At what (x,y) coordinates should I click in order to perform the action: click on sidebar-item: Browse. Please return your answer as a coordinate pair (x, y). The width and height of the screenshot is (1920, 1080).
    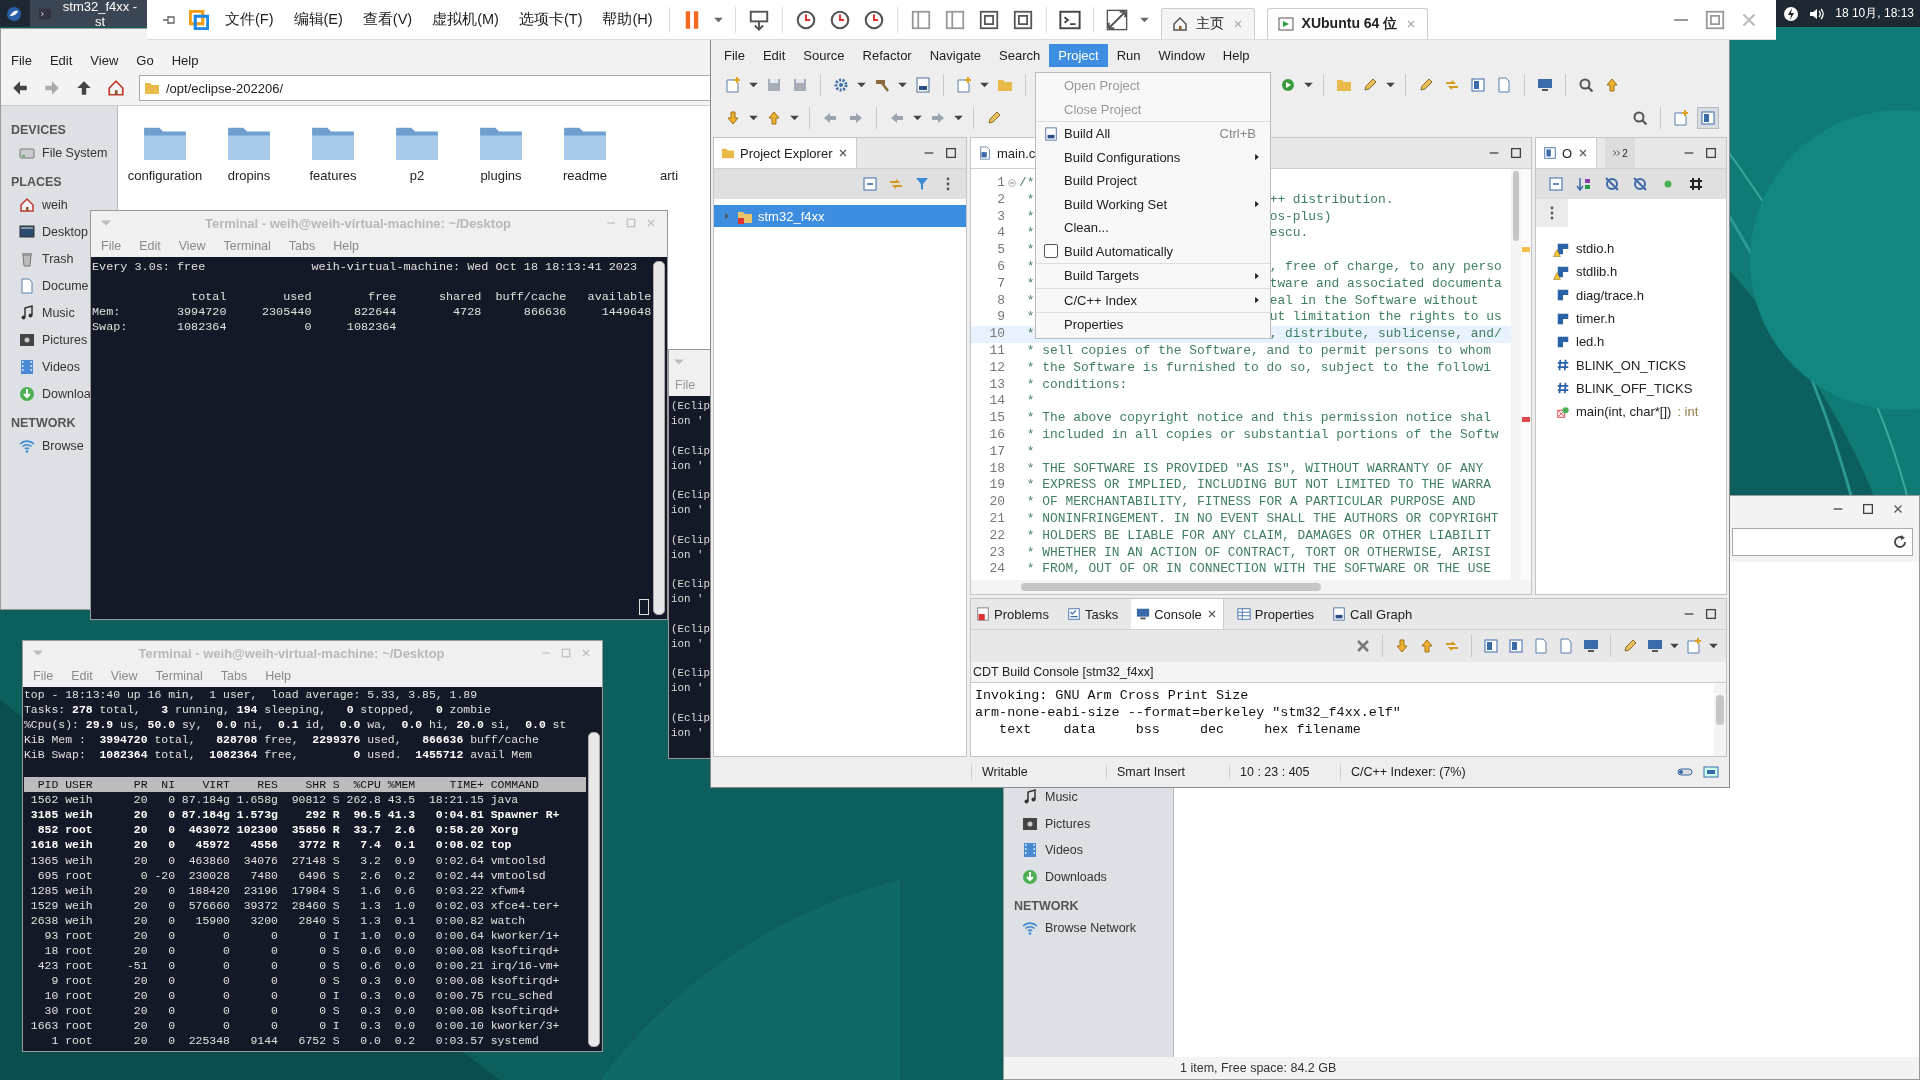
    Looking at the image, I should click on (43, 445).